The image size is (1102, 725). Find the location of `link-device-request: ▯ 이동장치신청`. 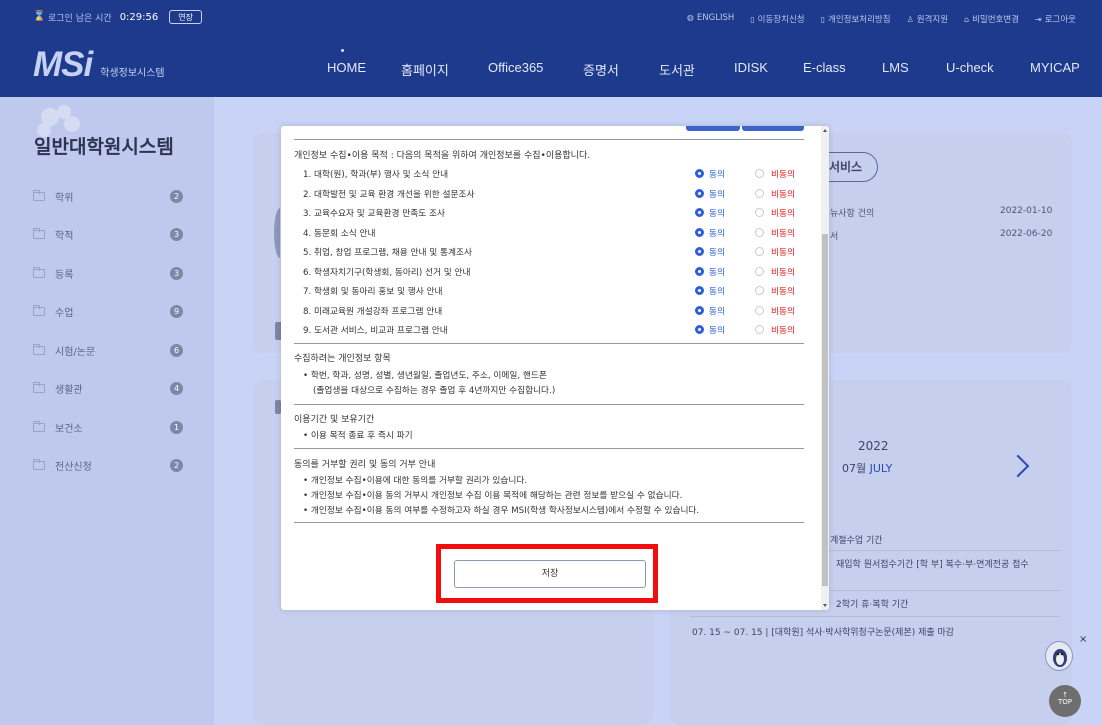

link-device-request: ▯ 이동장치신청 is located at coordinates (777, 19).